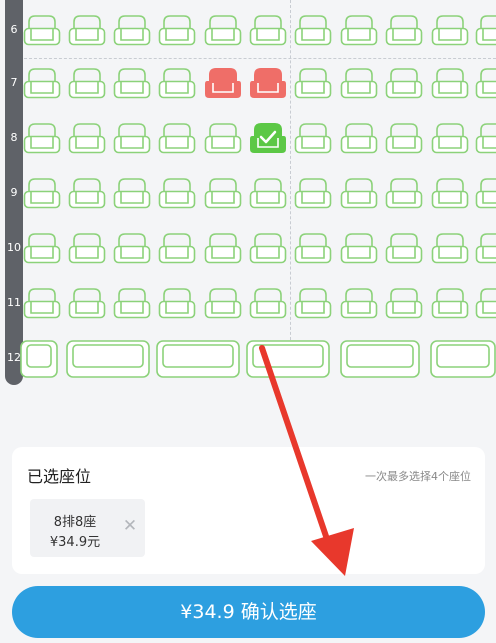 The height and width of the screenshot is (643, 496). Describe the element at coordinates (268, 138) in the screenshot. I see `selected-seat` at that location.